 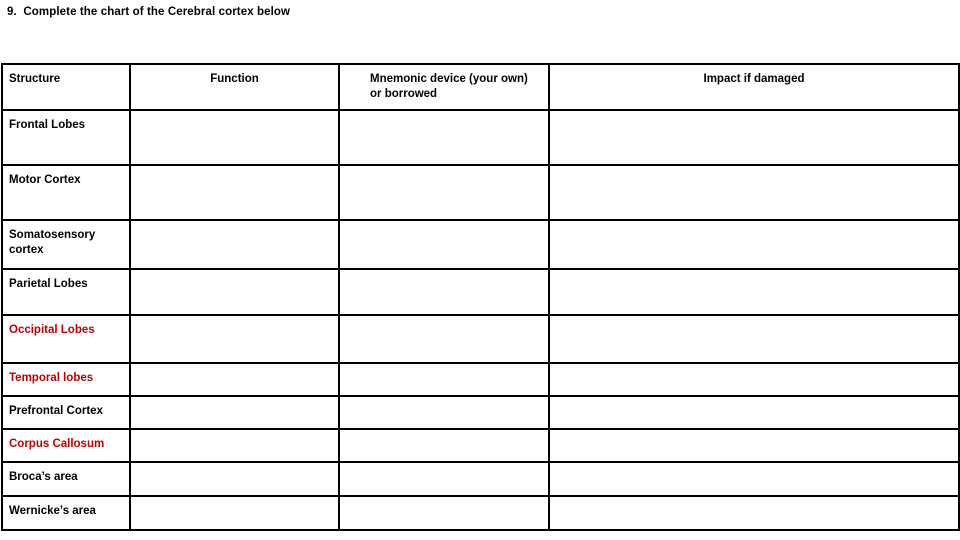 I want to click on structure-label: Prefrontal Cortex, so click(x=56, y=411).